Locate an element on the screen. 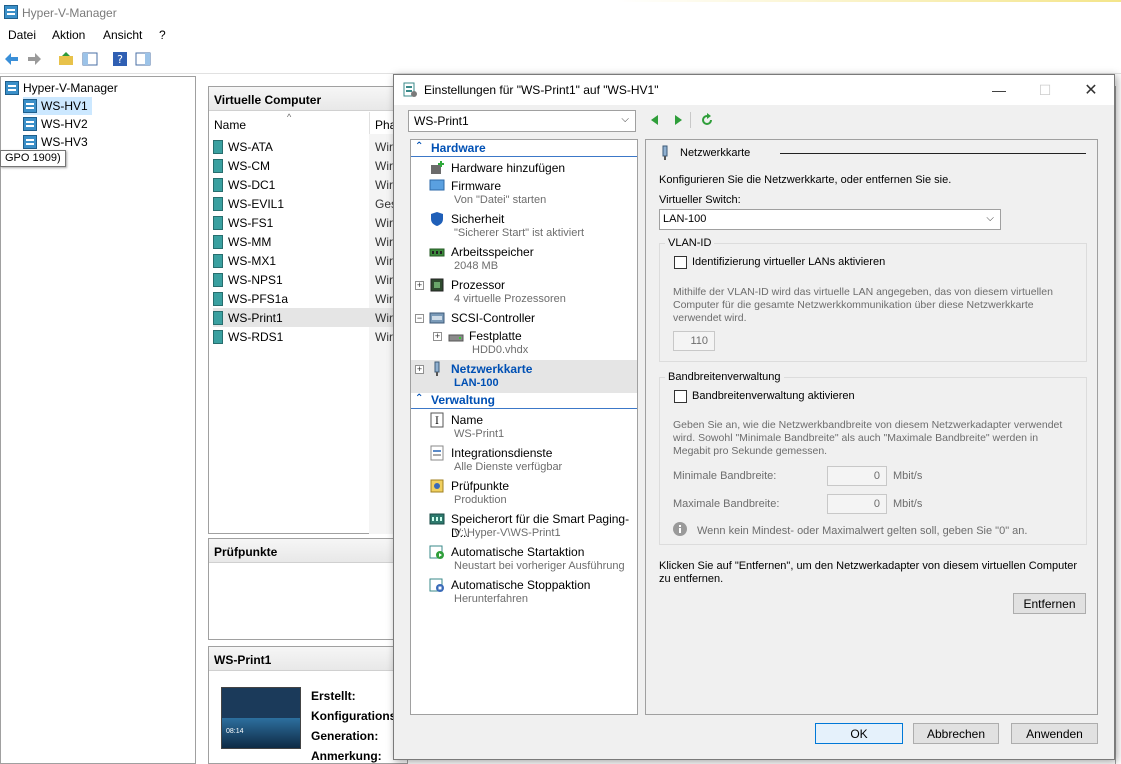 The image size is (1121, 764). nav-firmware-sub: Von "Datei" starten is located at coordinates (500, 200).